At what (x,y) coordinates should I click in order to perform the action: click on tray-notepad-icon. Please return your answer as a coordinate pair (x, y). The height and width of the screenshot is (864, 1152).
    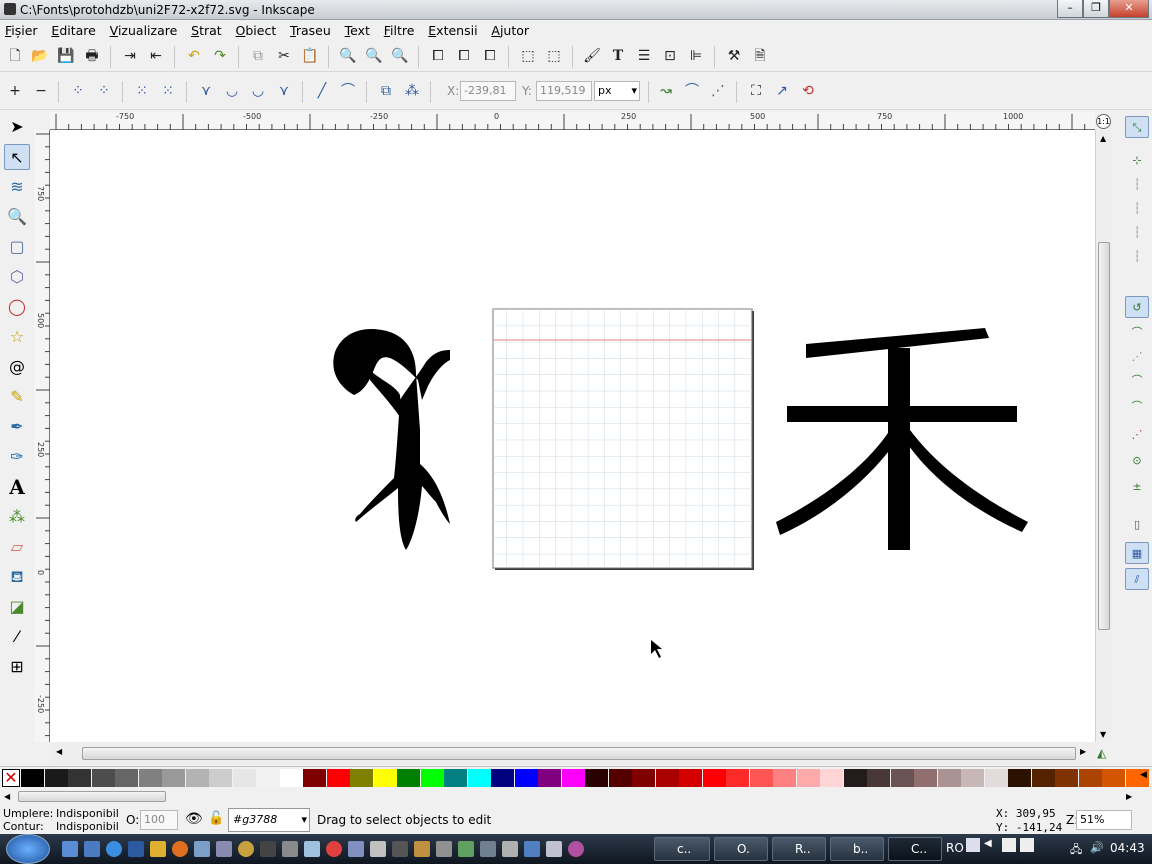
    Looking at the image, I should click on (1009, 845).